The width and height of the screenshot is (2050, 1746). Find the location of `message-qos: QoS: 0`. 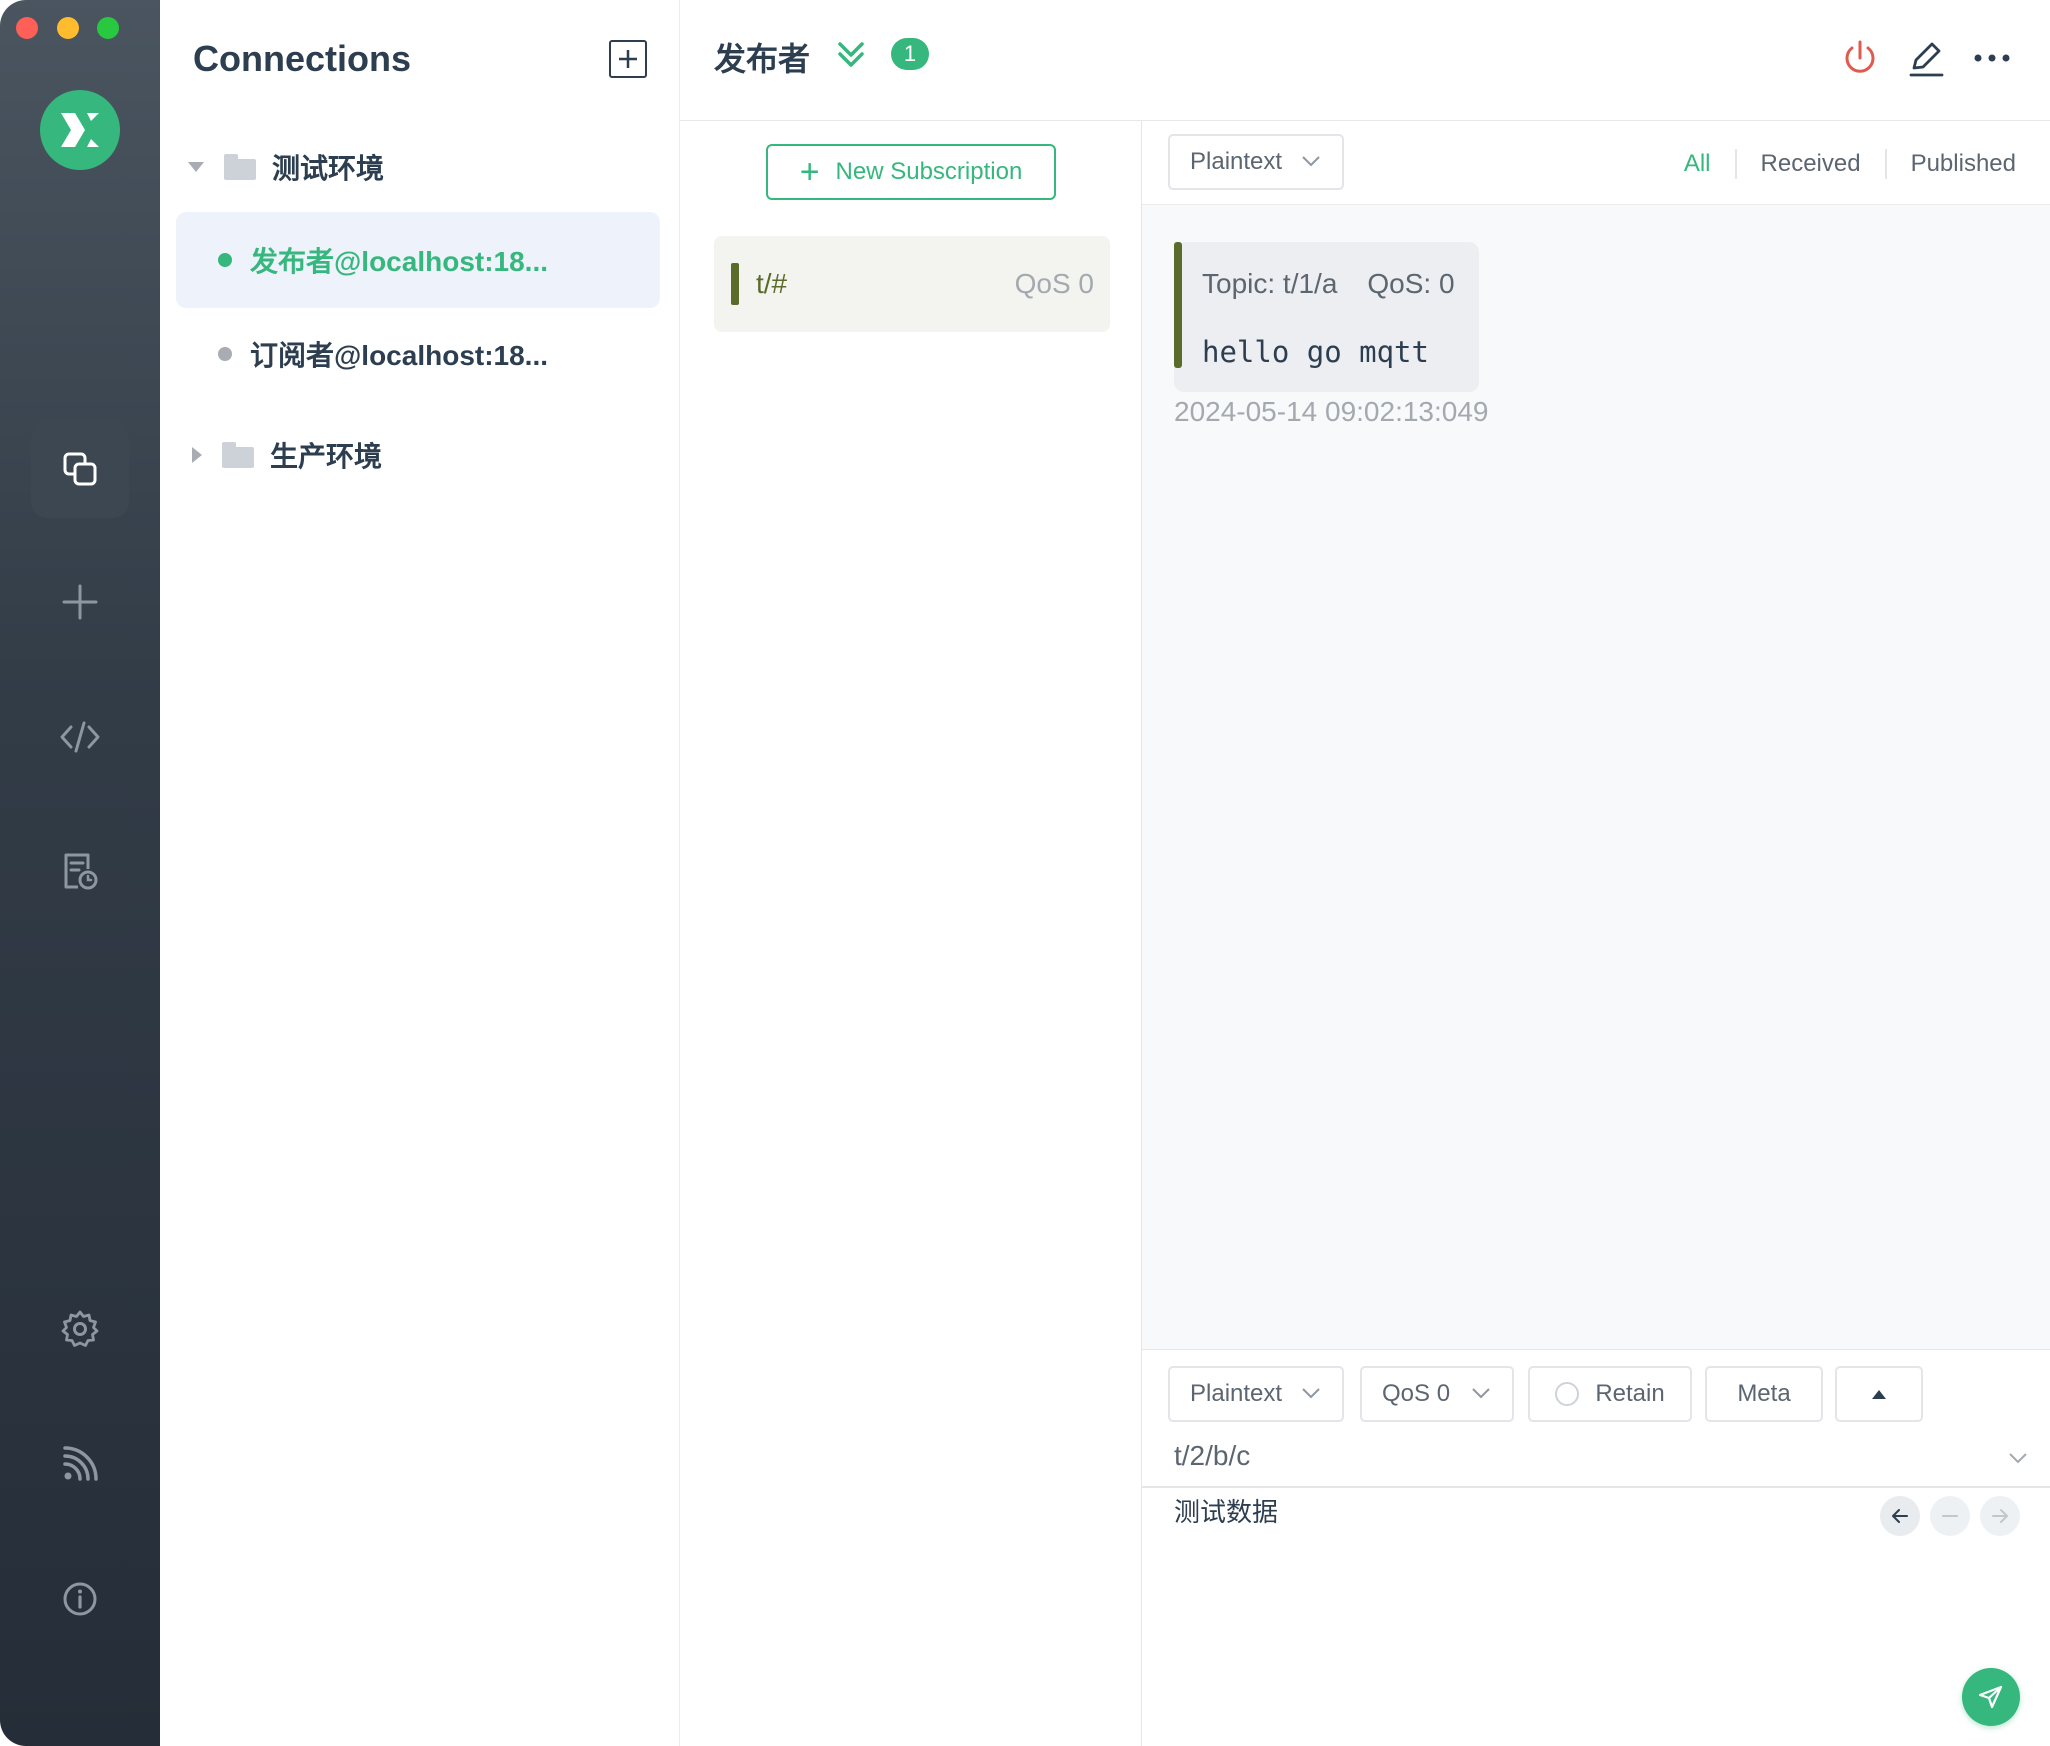

message-qos: QoS: 0 is located at coordinates (1411, 283).